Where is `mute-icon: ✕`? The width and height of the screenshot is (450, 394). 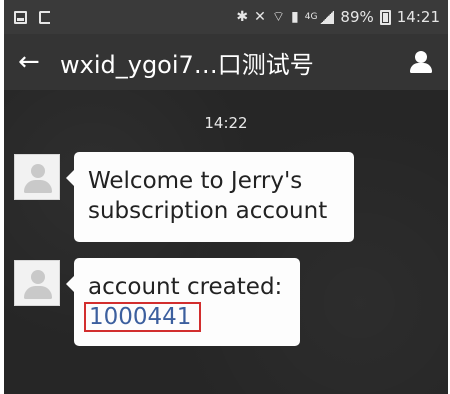
mute-icon: ✕ is located at coordinates (260, 17).